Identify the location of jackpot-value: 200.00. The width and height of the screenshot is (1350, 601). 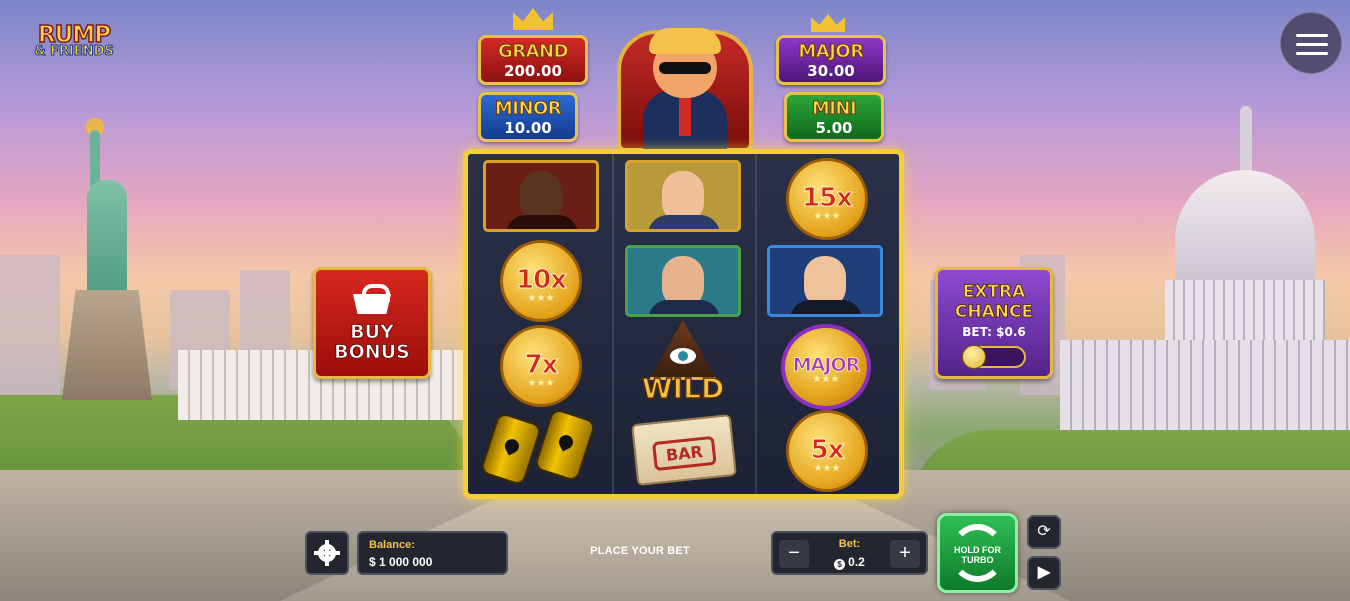
(533, 71).